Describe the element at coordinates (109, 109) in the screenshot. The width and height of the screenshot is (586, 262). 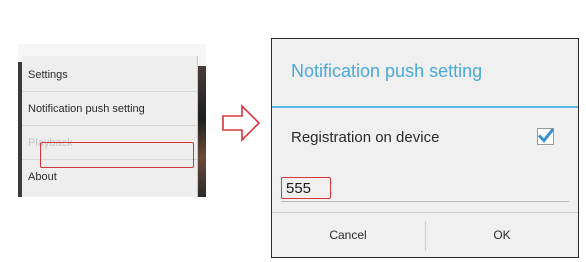
I see `menu-item-notification-push-setting: Notification push setting` at that location.